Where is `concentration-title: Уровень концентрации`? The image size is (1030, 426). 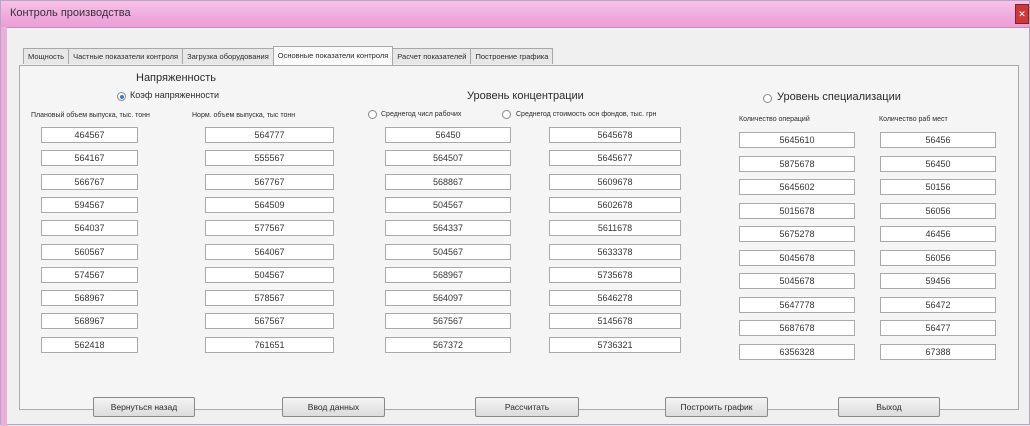 concentration-title: Уровень концентрации is located at coordinates (525, 96).